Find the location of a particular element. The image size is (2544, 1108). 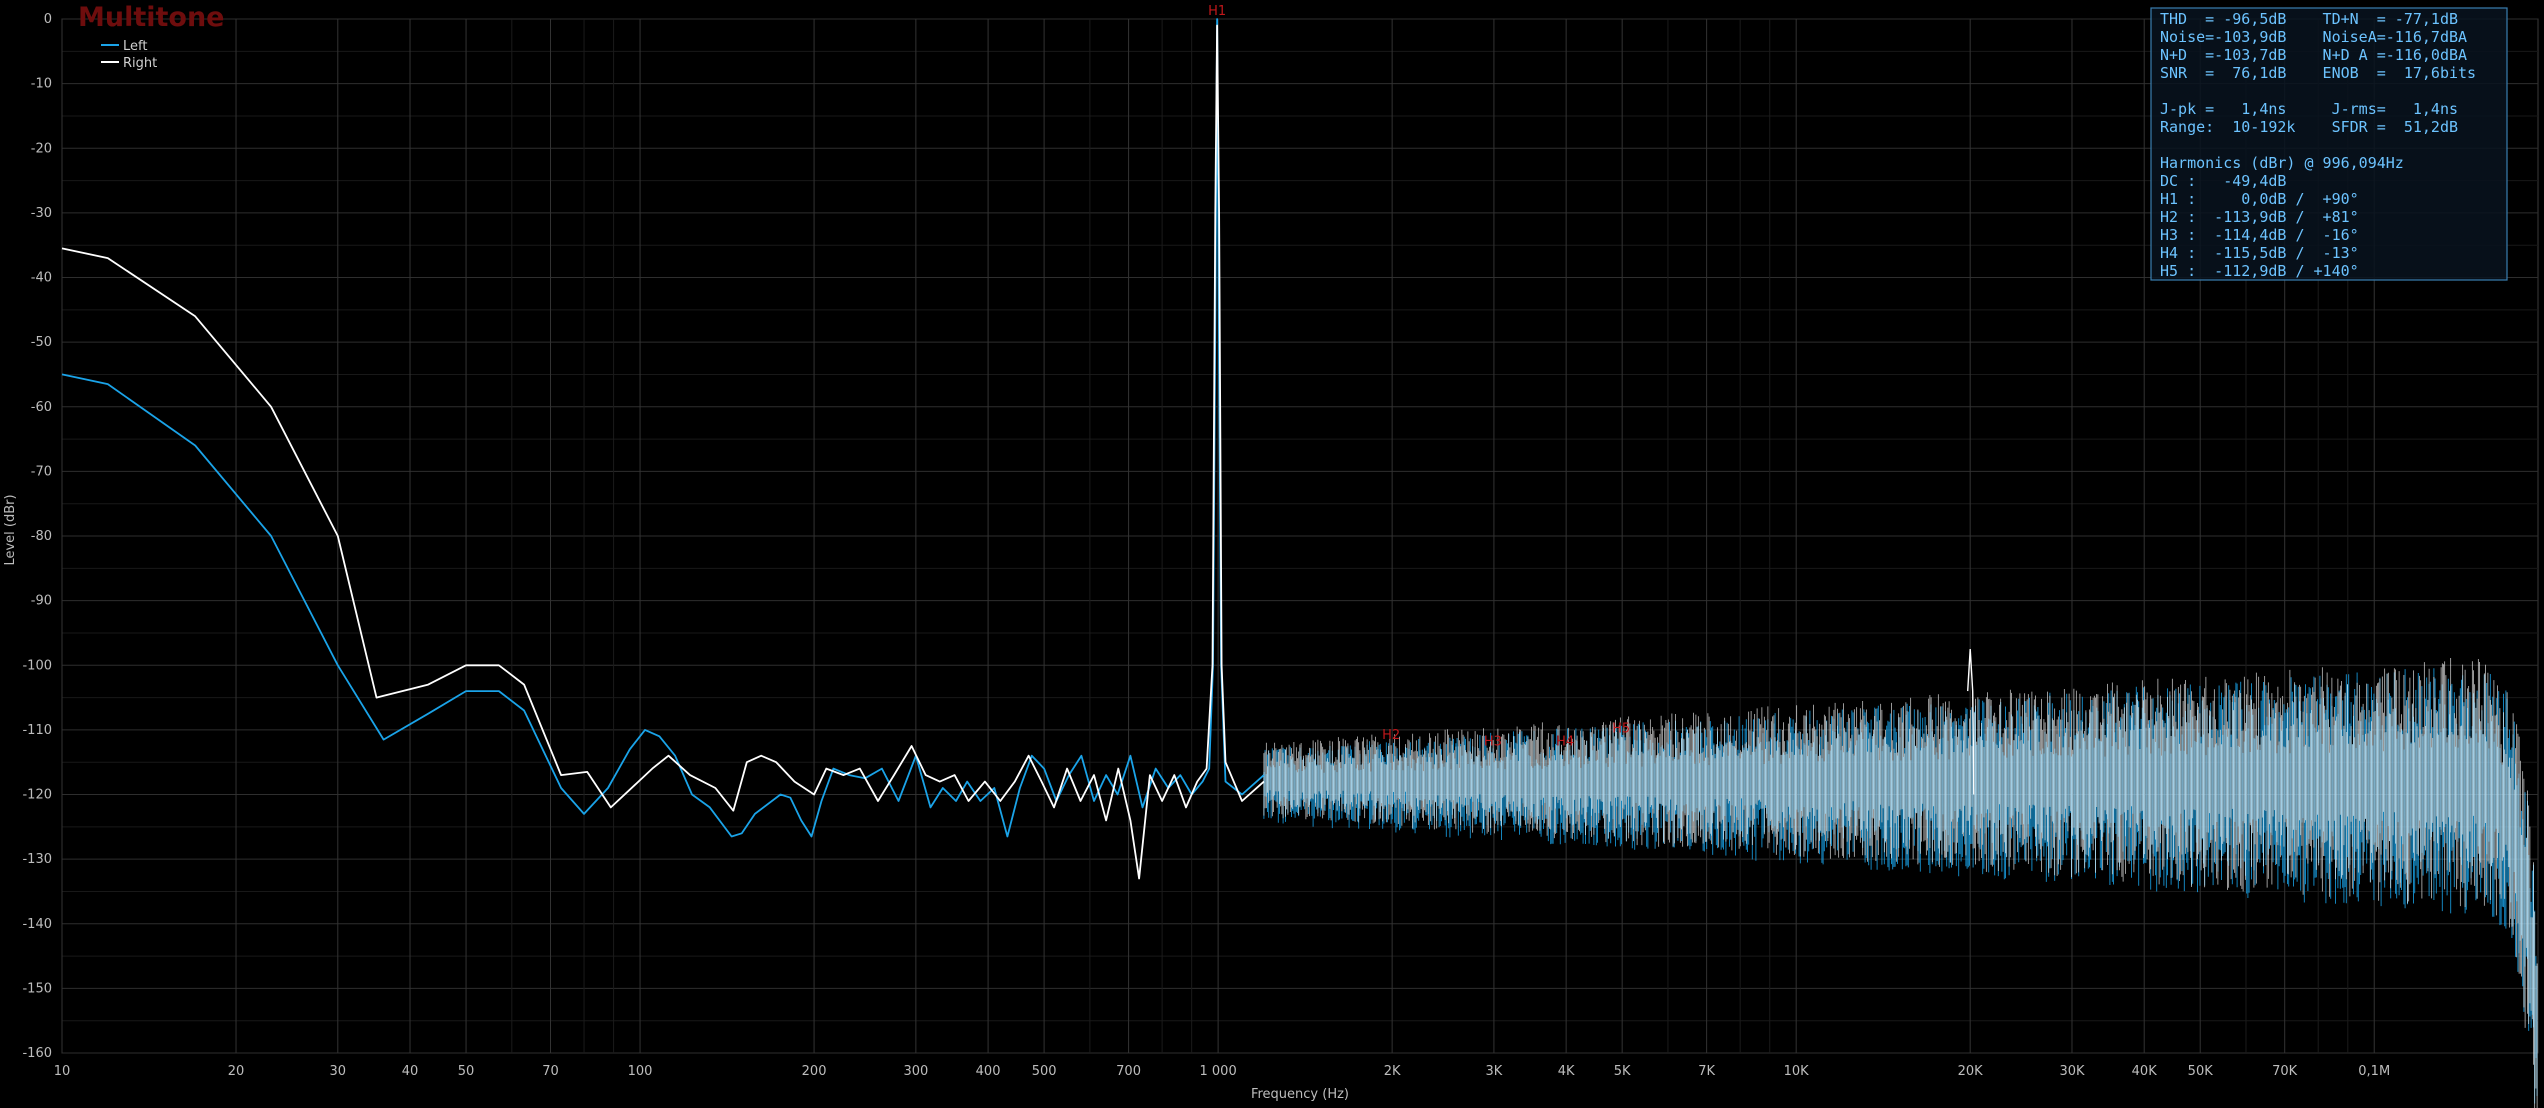

harmonic-label-h3: H3 is located at coordinates (1493, 741).